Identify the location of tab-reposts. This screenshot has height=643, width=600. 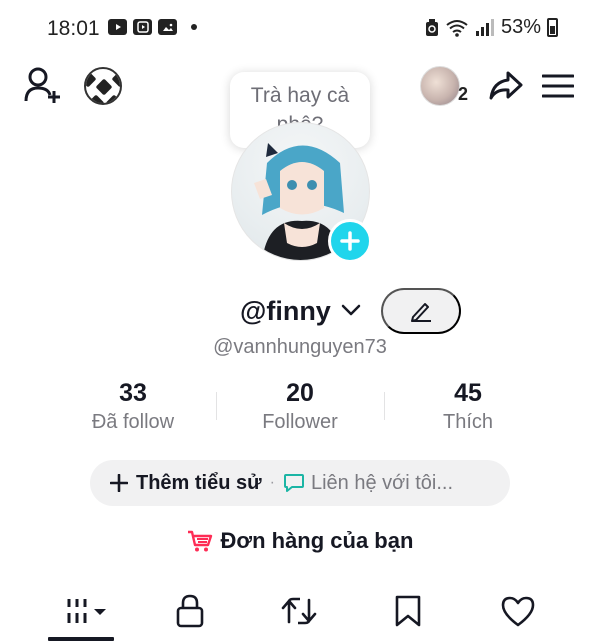
(299, 611).